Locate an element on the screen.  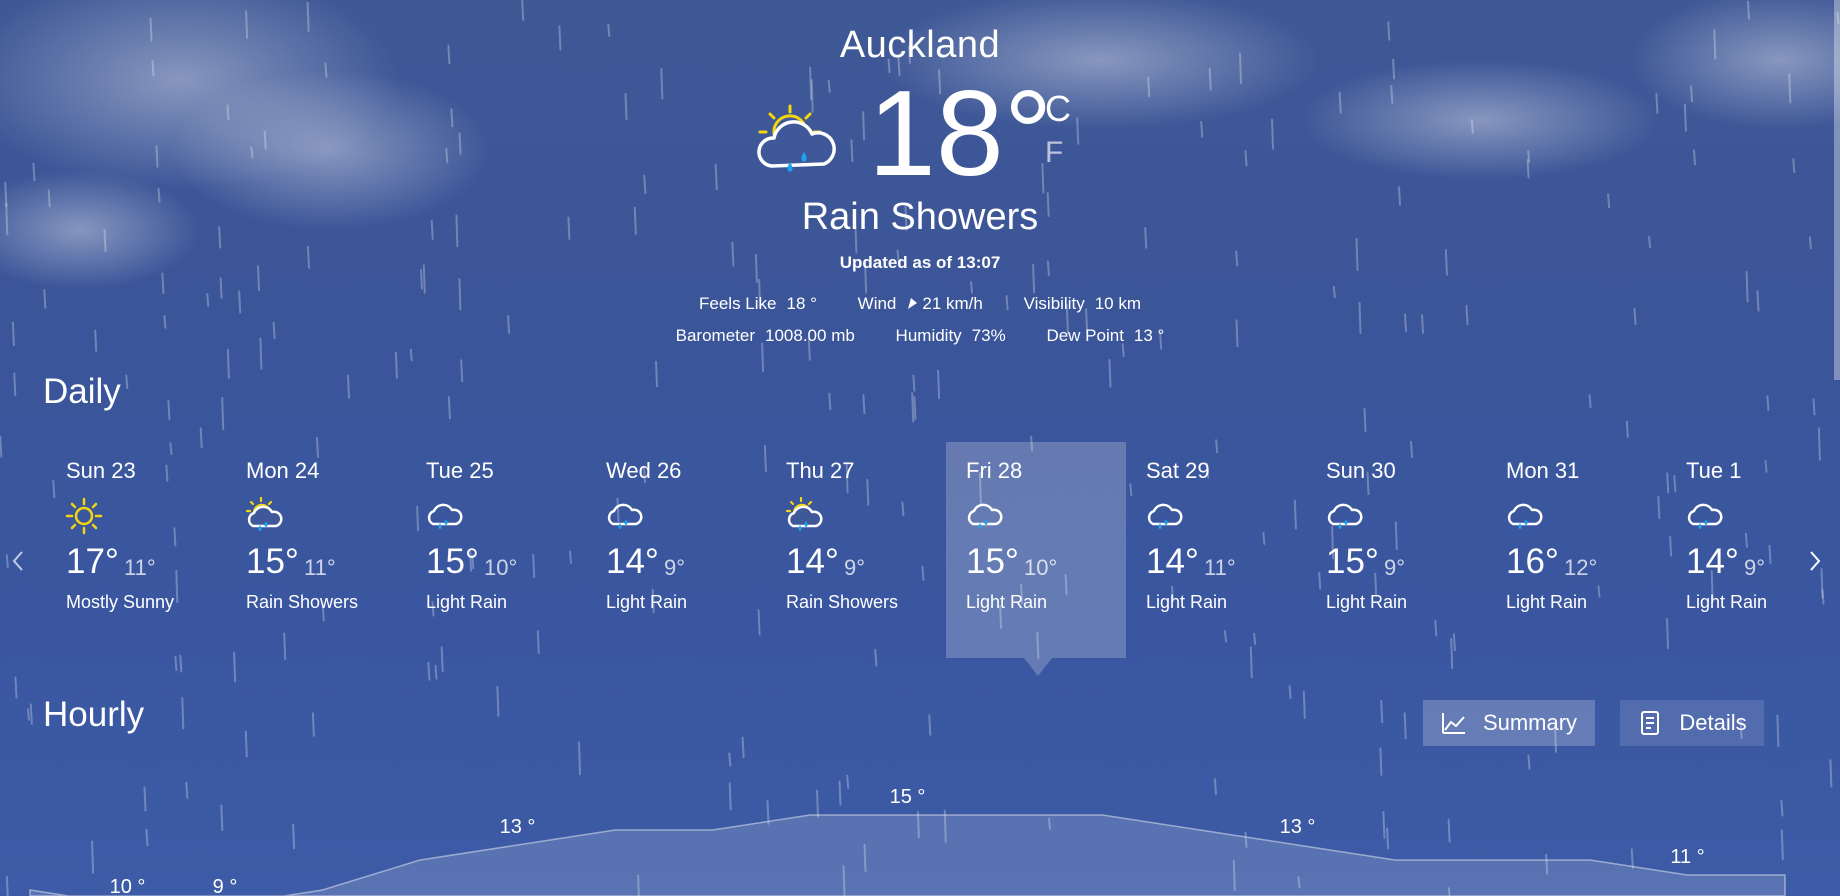
hourly-temp-label: 9 ° is located at coordinates (225, 886).